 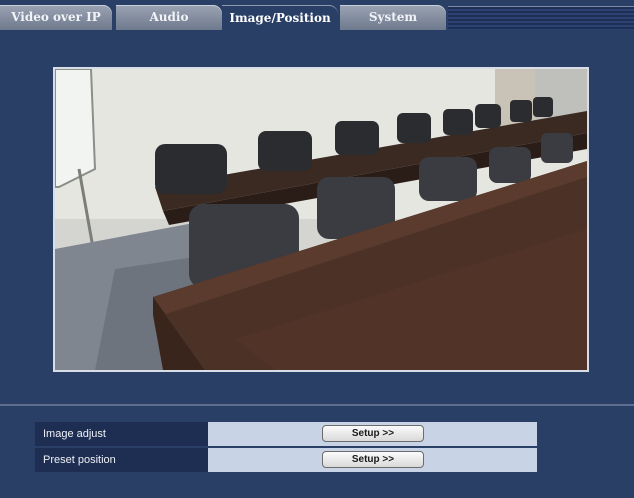 I want to click on tab-baseline, so click(x=317, y=31).